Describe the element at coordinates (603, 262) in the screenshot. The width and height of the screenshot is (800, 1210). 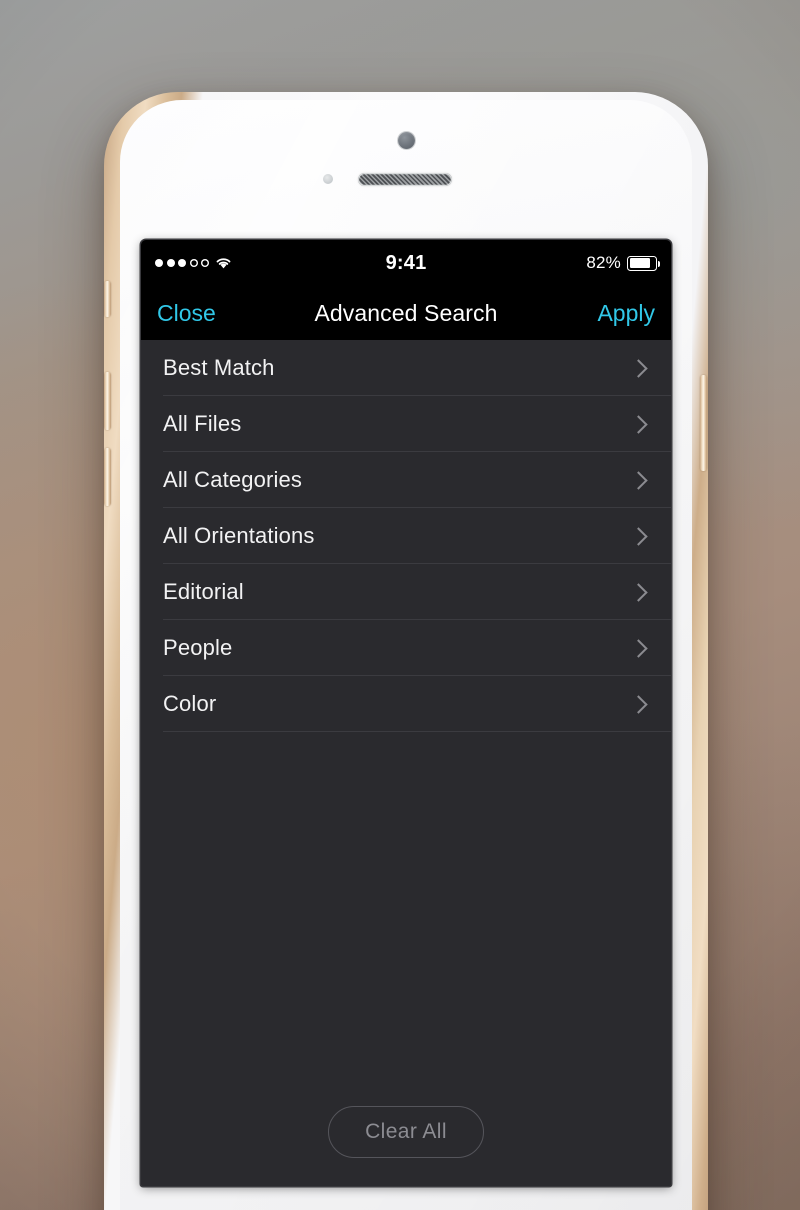
I see `battery-percent-label: 82%` at that location.